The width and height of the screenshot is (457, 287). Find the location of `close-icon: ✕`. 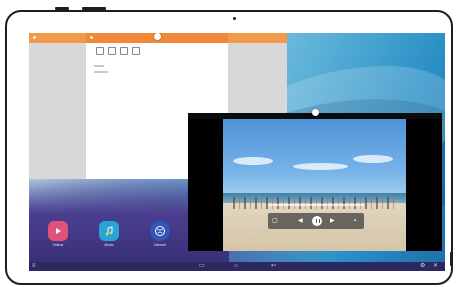

close-icon: ✕ is located at coordinates (435, 266).